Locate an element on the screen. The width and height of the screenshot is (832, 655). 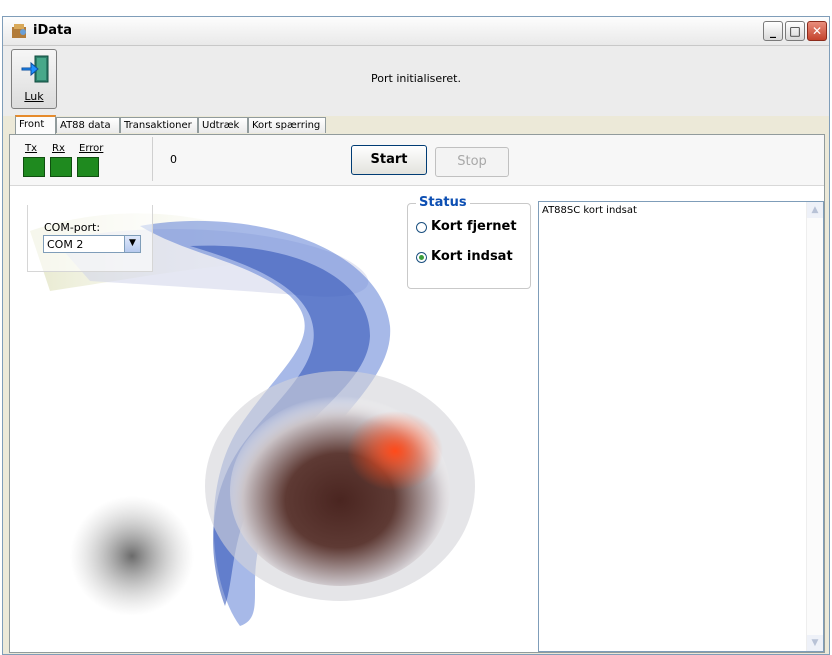
rx-label: Rx is located at coordinates (58, 148).